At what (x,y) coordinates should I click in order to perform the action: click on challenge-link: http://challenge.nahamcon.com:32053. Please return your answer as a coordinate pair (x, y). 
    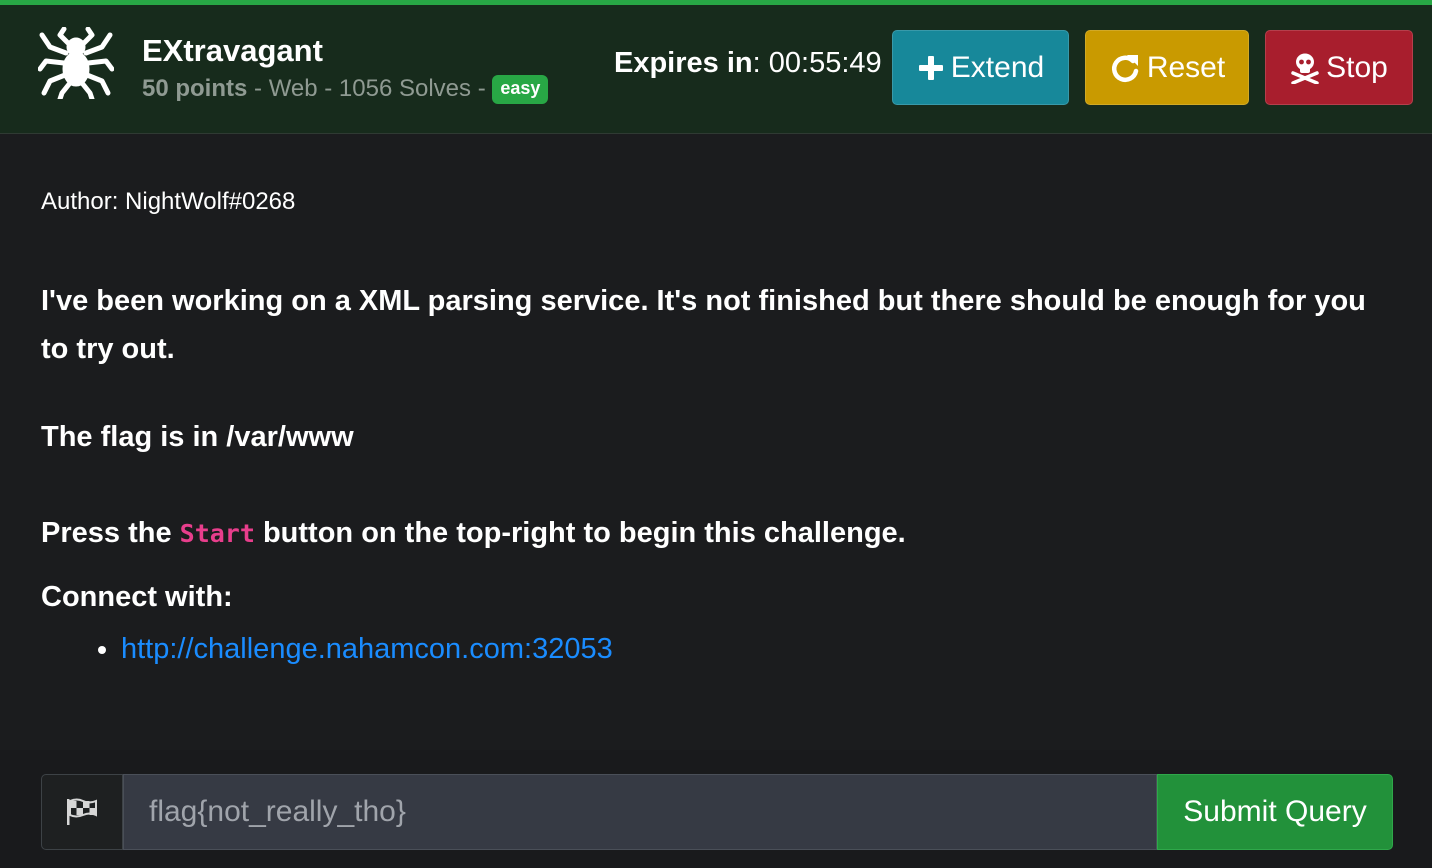
    Looking at the image, I should click on (367, 649).